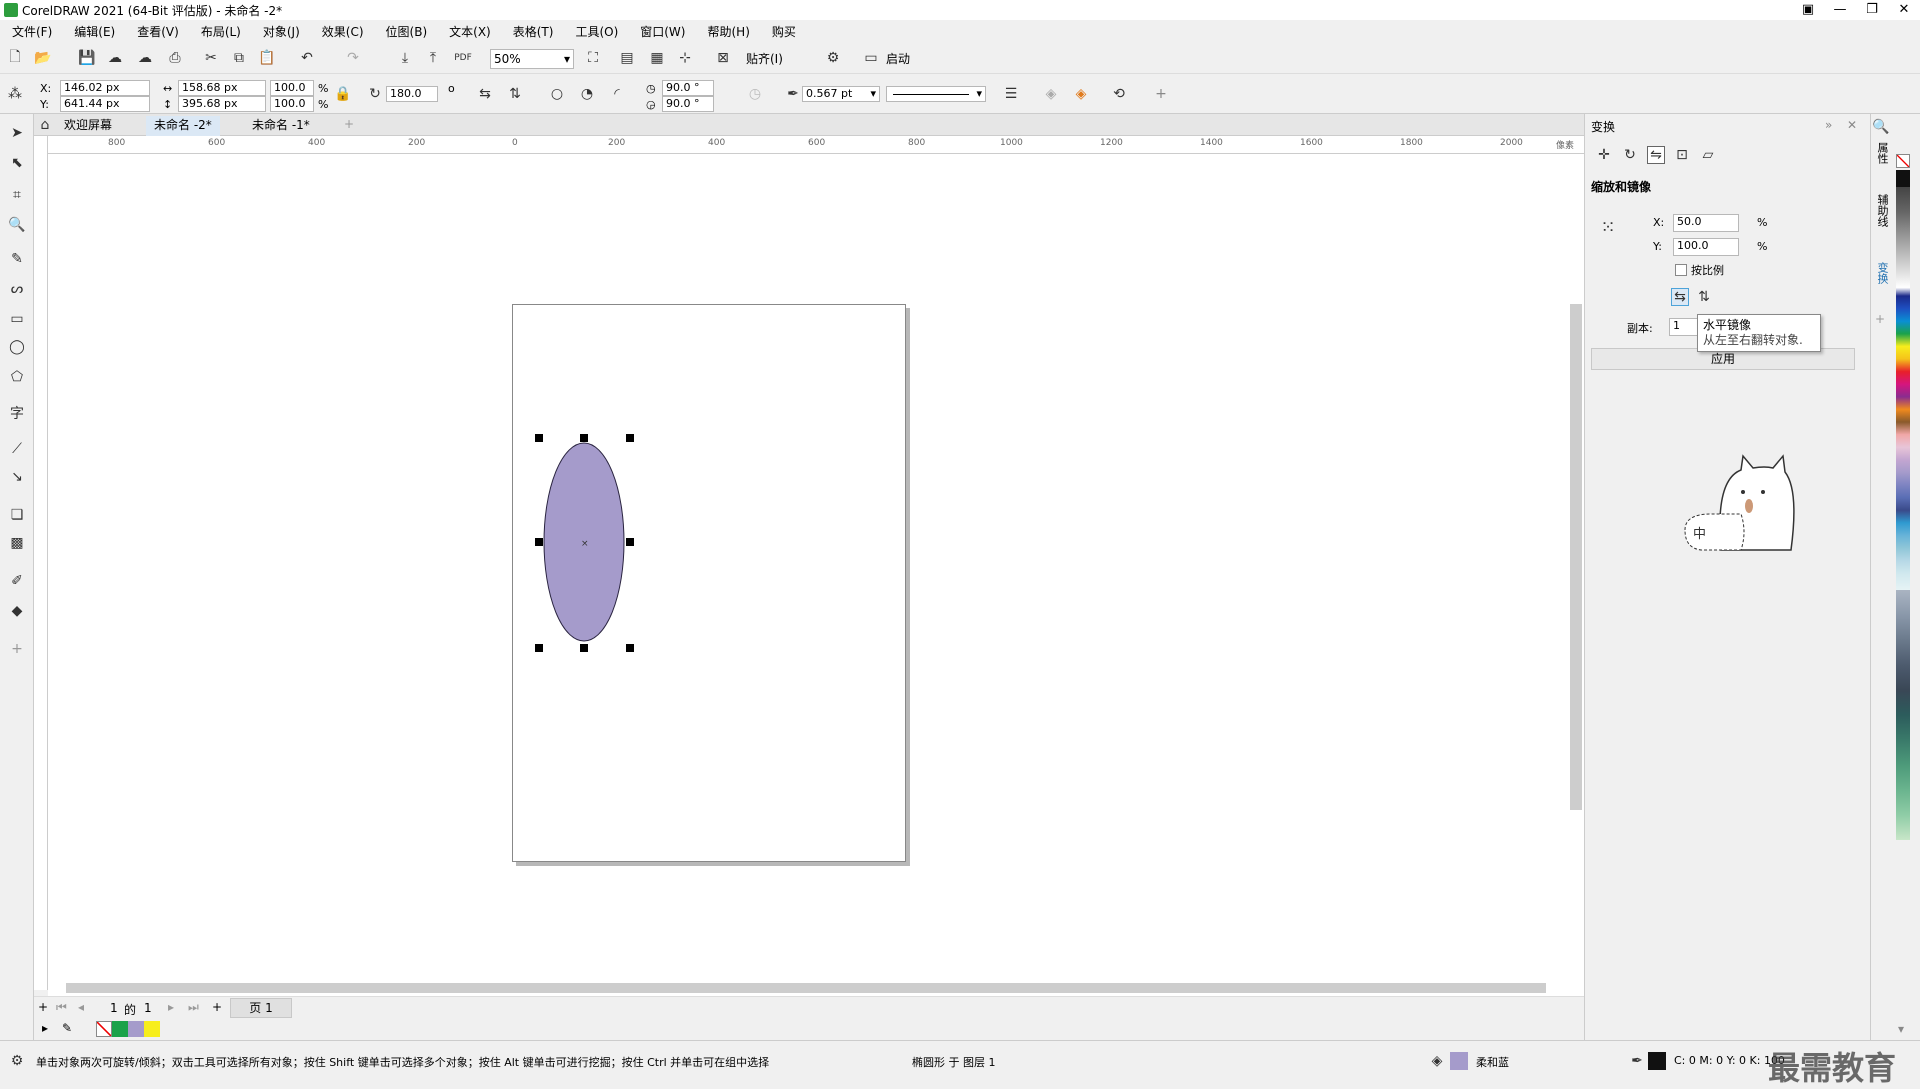  I want to click on selection-handle-bottom-right, so click(630, 648).